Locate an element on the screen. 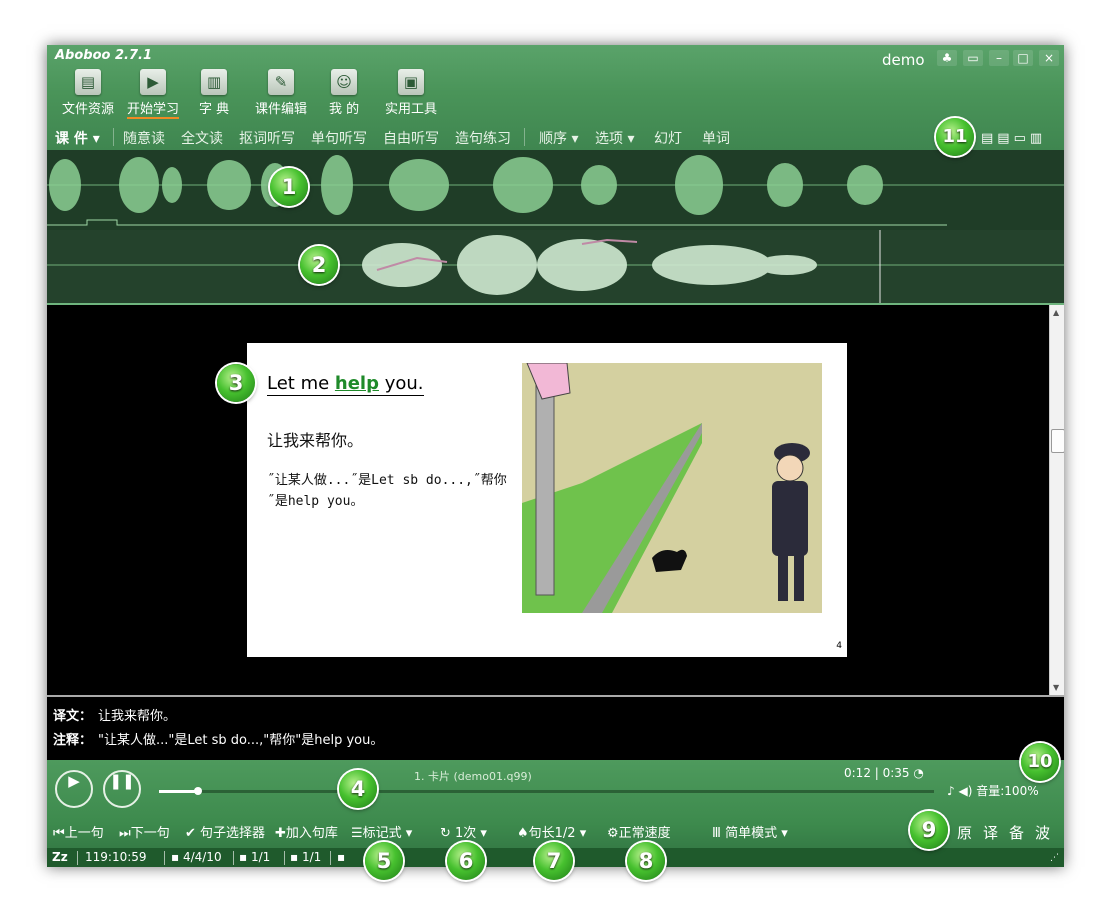  close-icon: × is located at coordinates (1049, 58).